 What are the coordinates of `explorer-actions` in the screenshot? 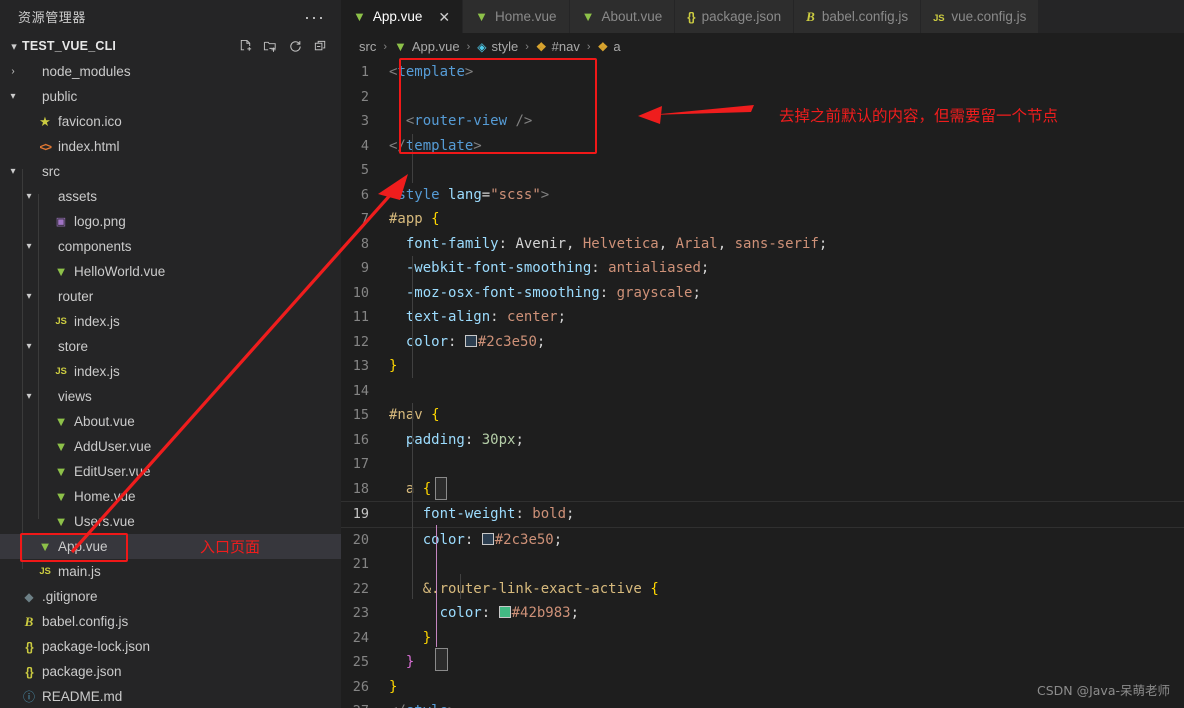 It's located at (283, 46).